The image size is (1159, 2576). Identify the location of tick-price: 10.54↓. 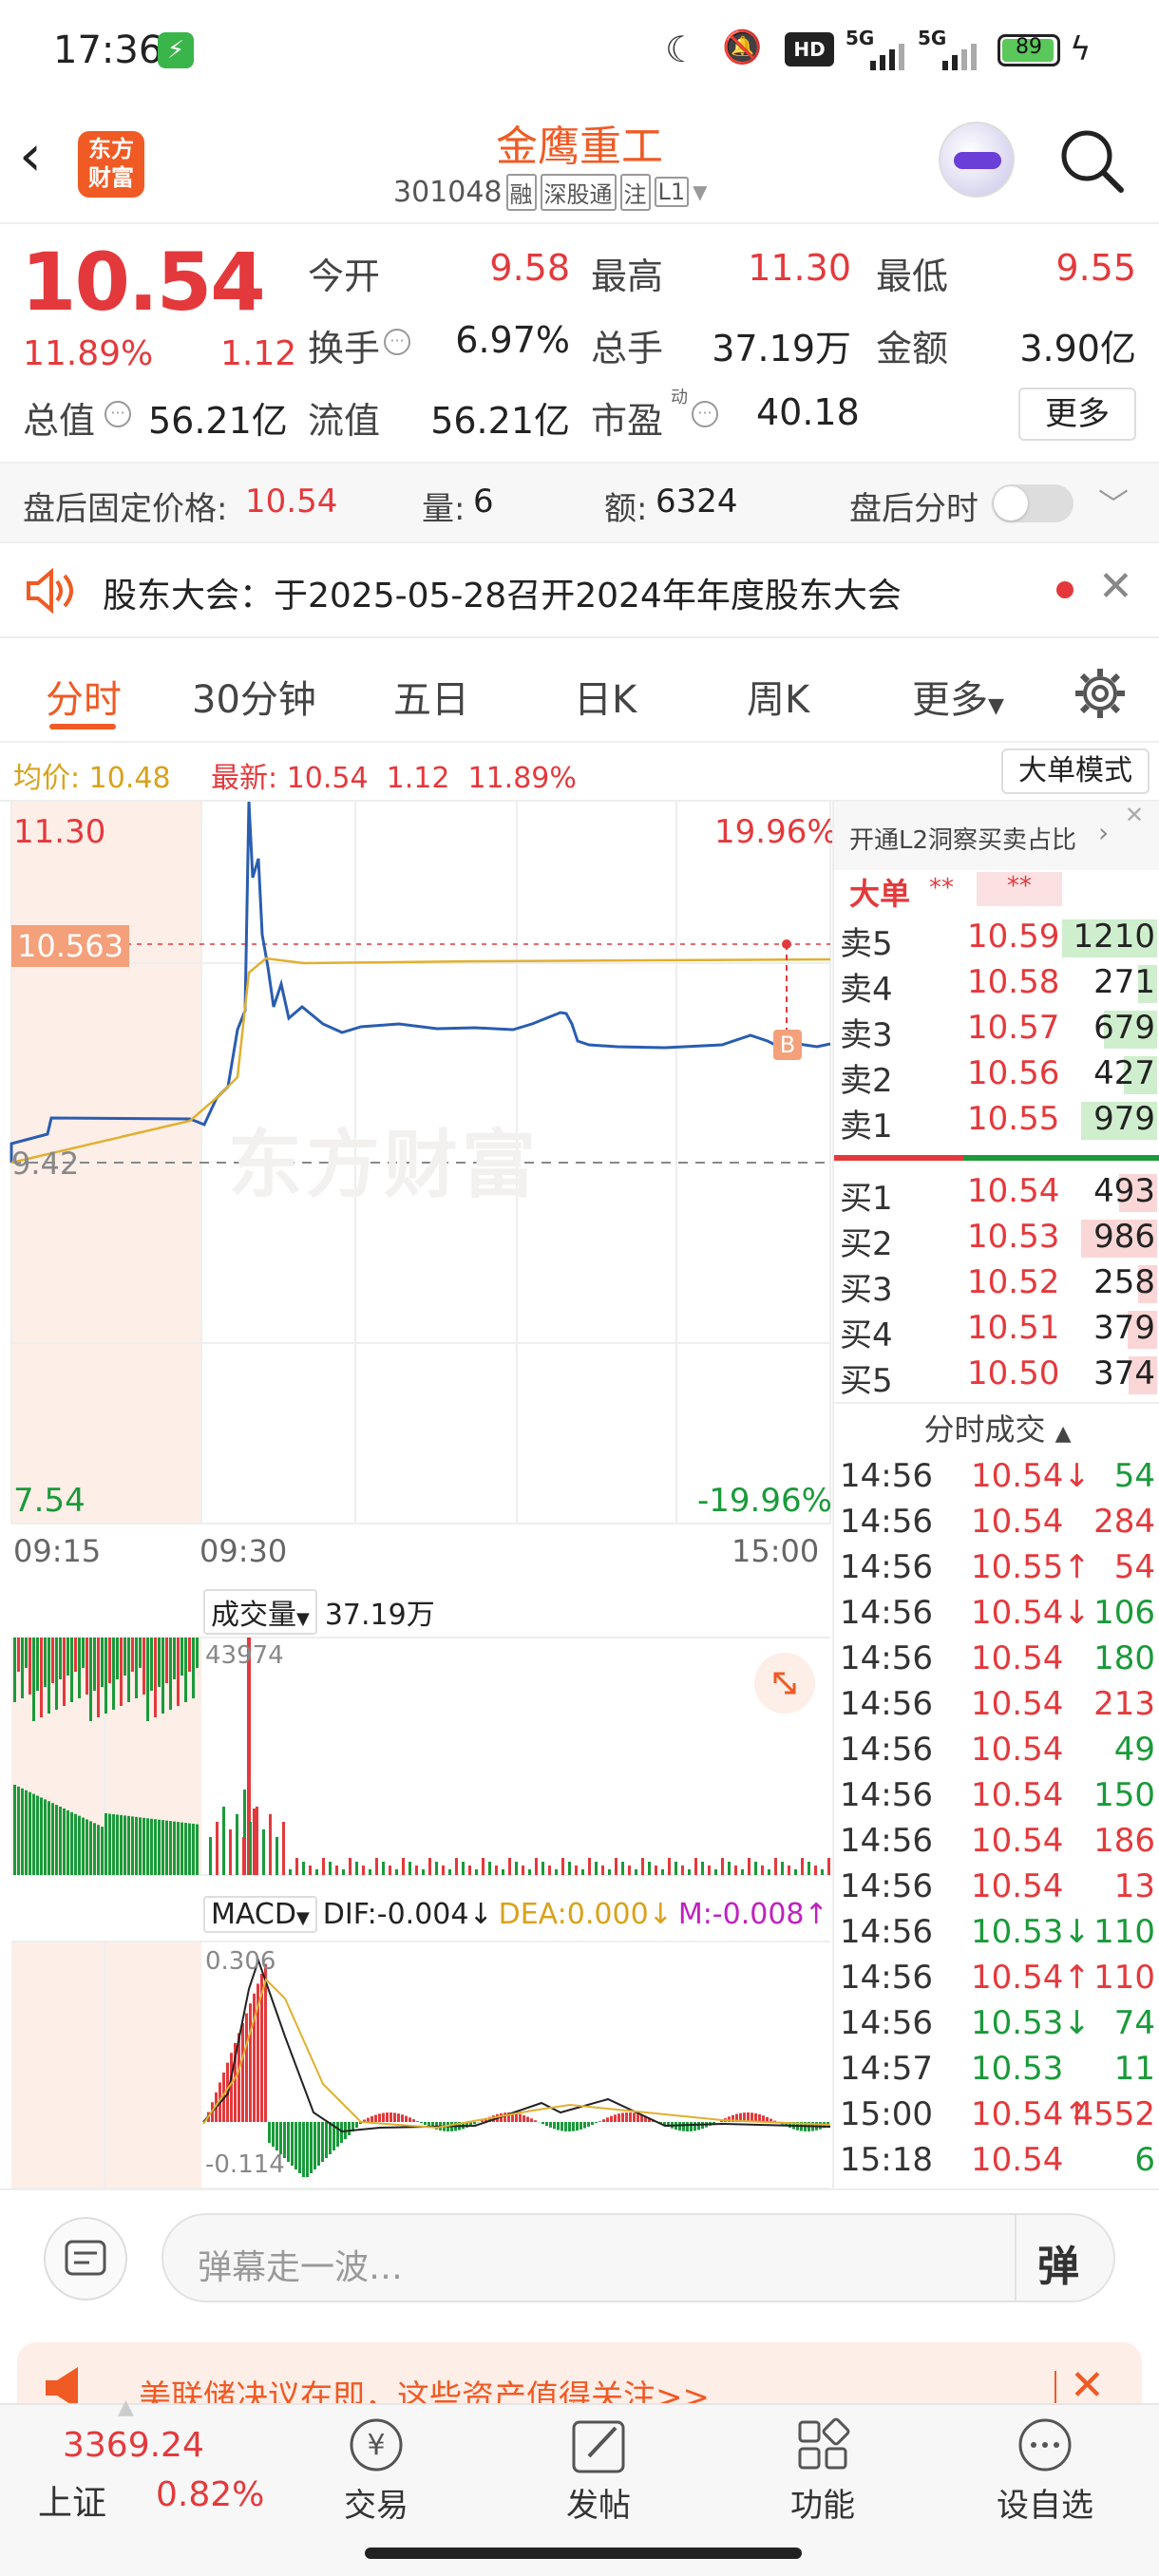
(1031, 1476).